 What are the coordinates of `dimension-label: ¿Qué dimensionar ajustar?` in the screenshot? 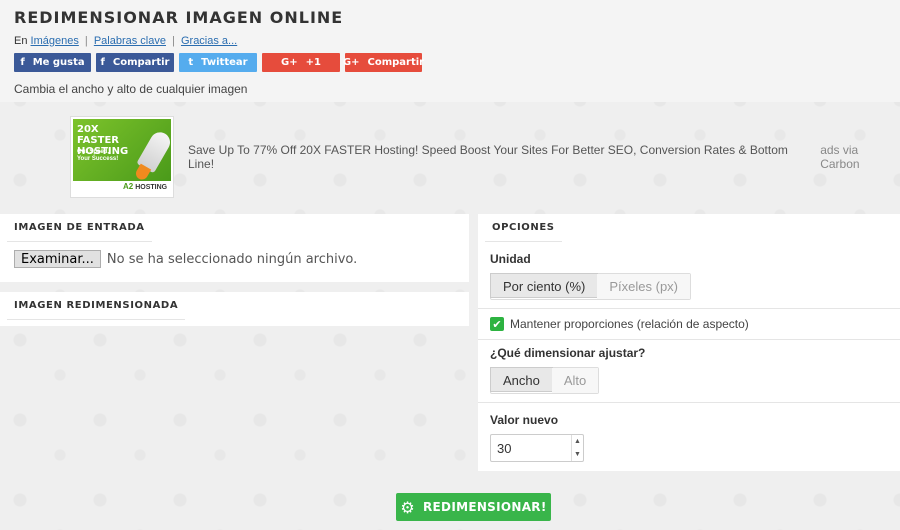 It's located at (568, 353).